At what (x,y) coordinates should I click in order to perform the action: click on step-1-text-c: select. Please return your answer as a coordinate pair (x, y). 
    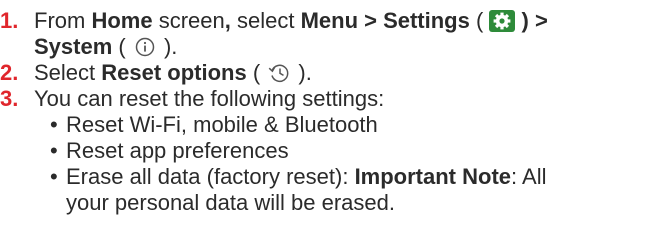
    Looking at the image, I should click on (265, 20).